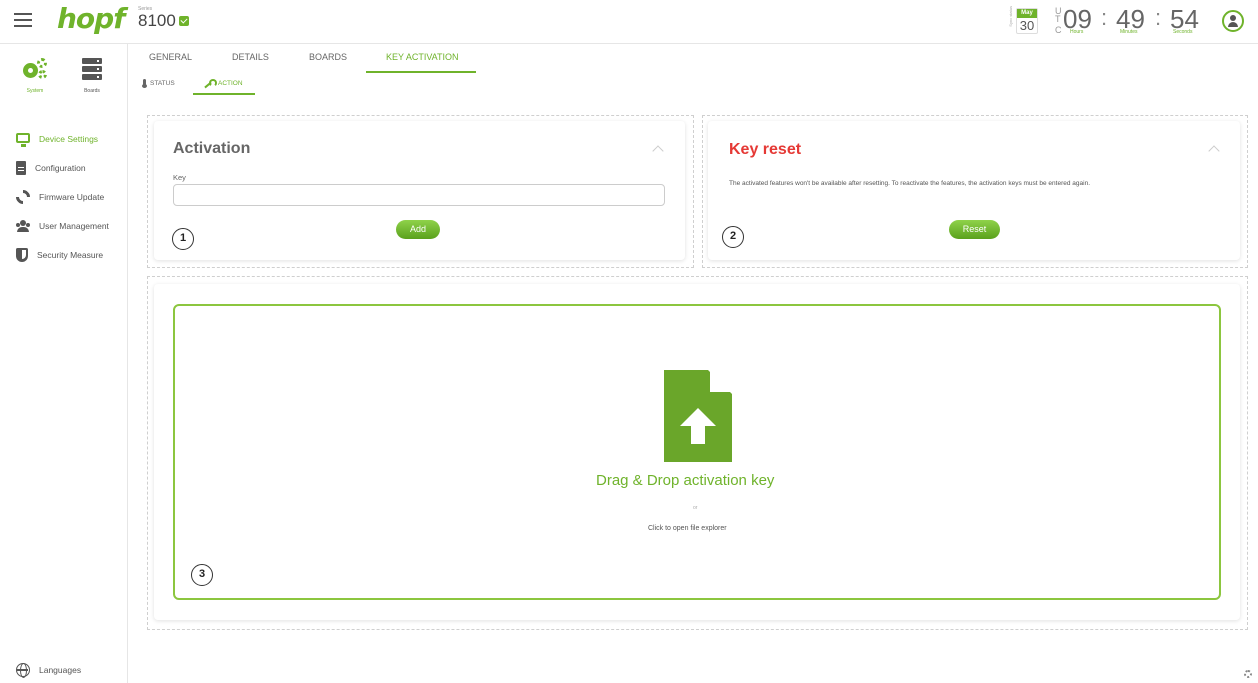  What do you see at coordinates (250, 57) in the screenshot?
I see `tab-details: DETAILS` at bounding box center [250, 57].